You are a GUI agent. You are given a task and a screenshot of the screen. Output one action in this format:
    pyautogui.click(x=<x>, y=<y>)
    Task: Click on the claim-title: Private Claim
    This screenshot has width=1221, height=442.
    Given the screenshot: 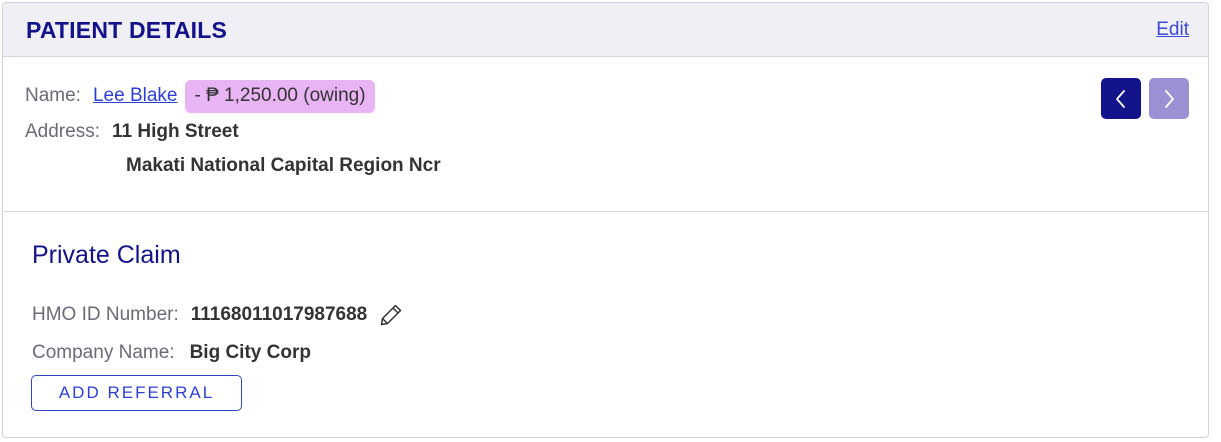 What is the action you would take?
    pyautogui.click(x=106, y=255)
    